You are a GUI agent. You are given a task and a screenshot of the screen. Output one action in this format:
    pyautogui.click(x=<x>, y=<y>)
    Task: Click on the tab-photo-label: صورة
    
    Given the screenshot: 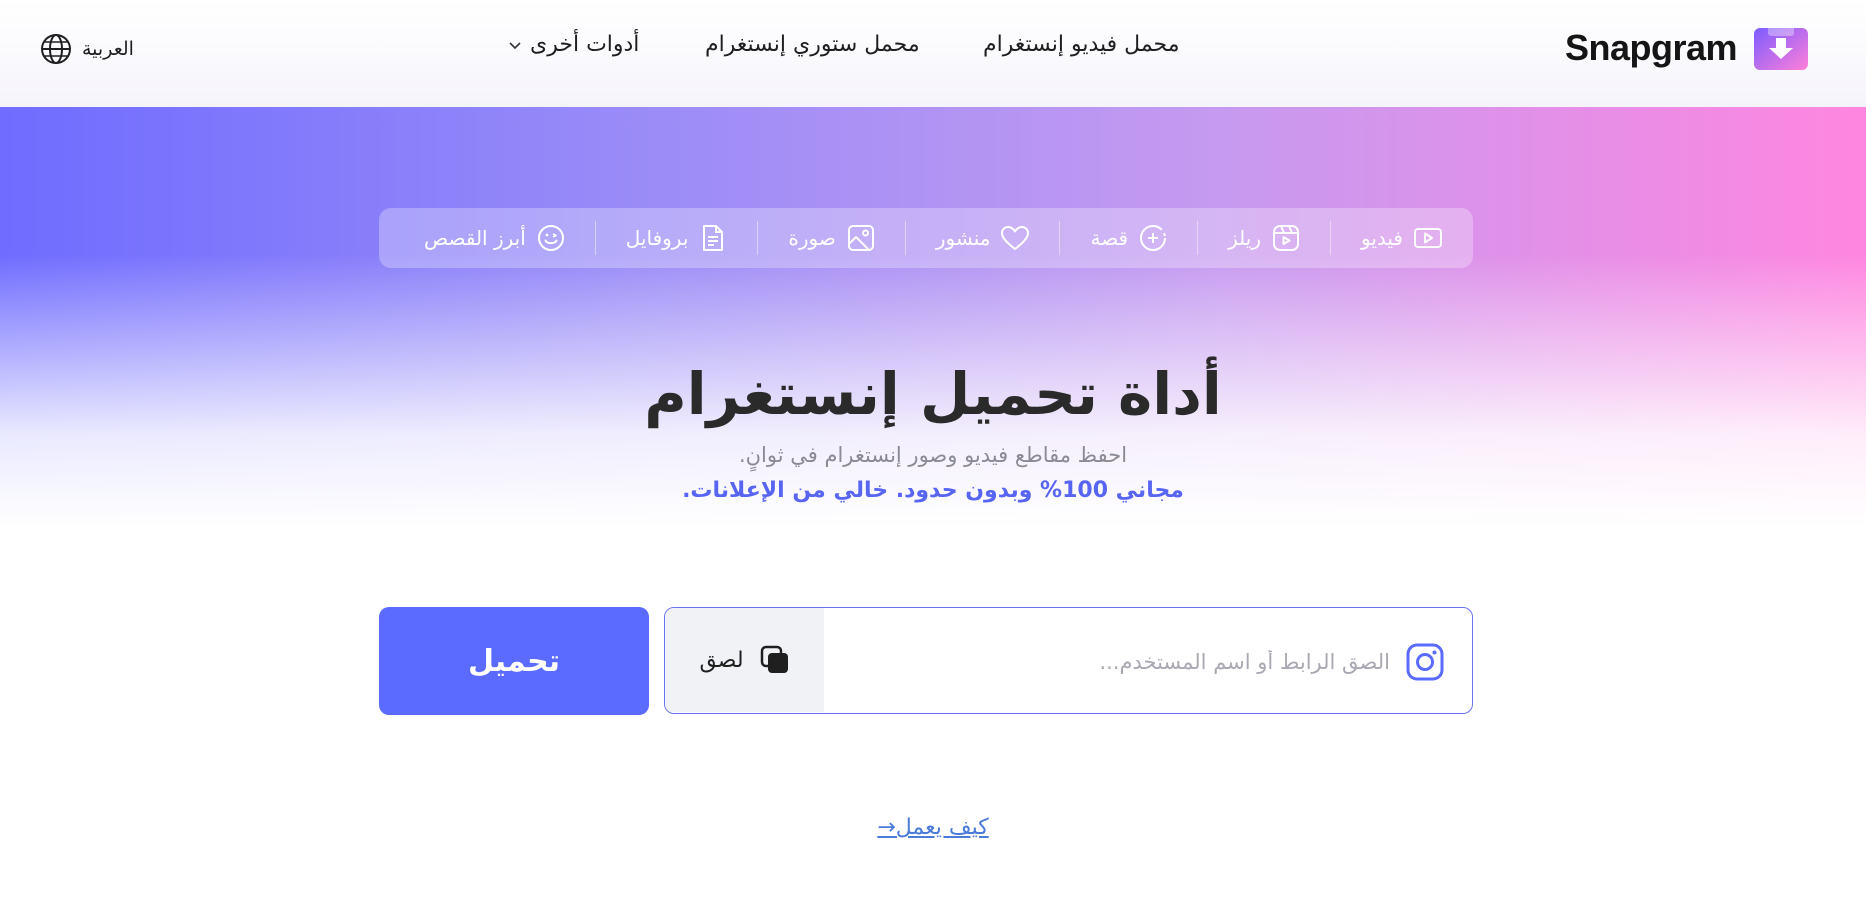 What is the action you would take?
    pyautogui.click(x=812, y=238)
    